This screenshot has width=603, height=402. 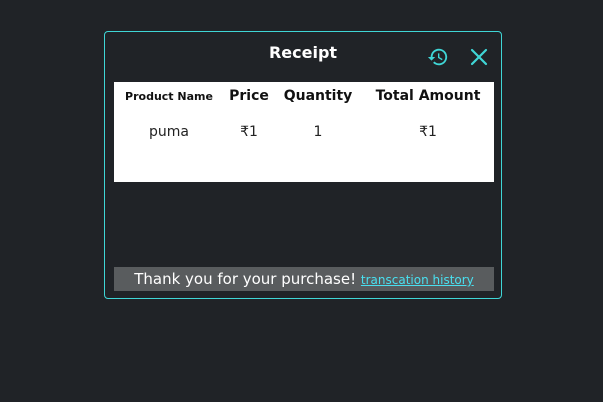 I want to click on column-header-total-amount: Total Amount, so click(x=428, y=96).